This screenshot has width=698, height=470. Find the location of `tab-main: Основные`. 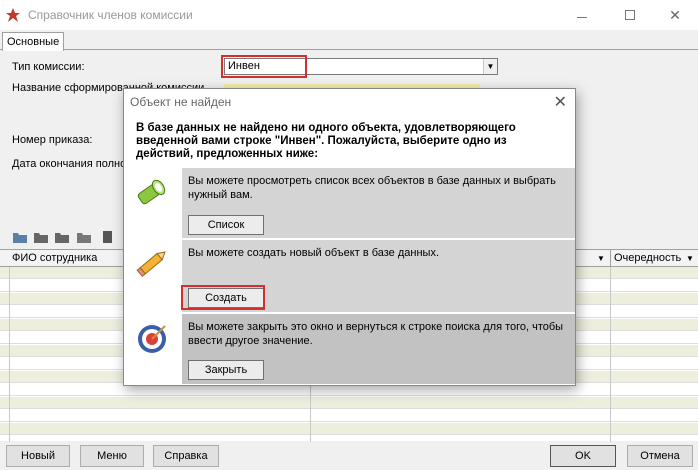

tab-main: Основные is located at coordinates (33, 41).